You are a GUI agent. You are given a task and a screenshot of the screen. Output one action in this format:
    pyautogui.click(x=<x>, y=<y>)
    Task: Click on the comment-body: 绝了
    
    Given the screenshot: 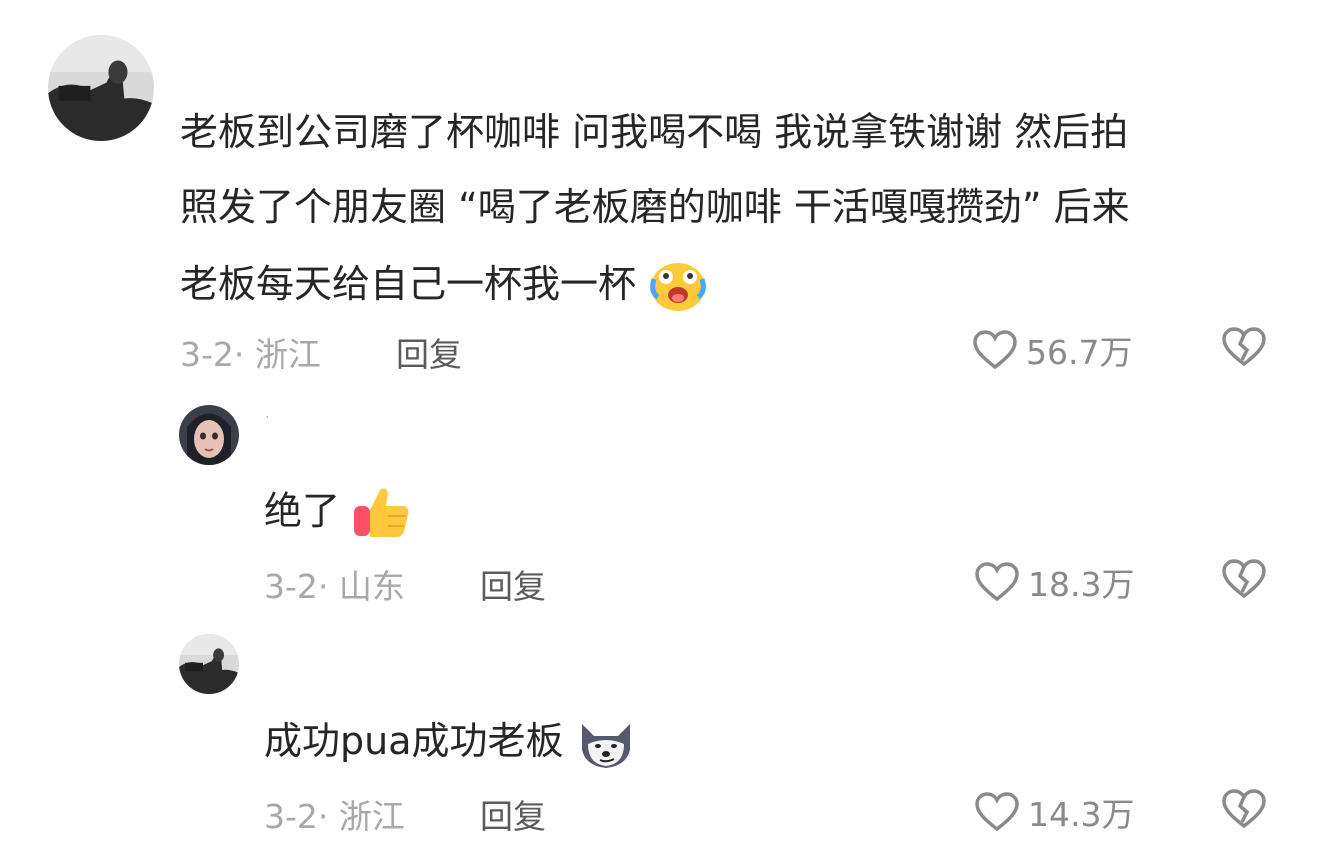 What is the action you would take?
    pyautogui.click(x=338, y=510)
    